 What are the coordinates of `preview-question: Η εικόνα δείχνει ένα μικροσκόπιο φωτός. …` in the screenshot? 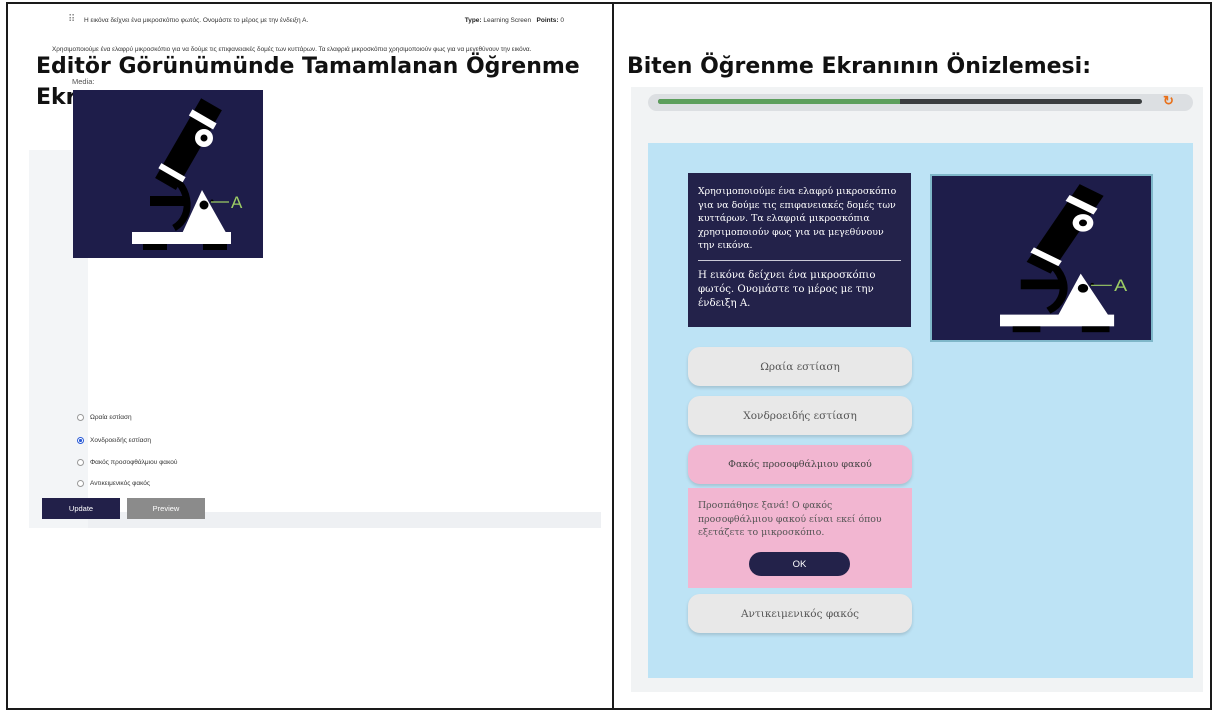 It's located at (787, 289).